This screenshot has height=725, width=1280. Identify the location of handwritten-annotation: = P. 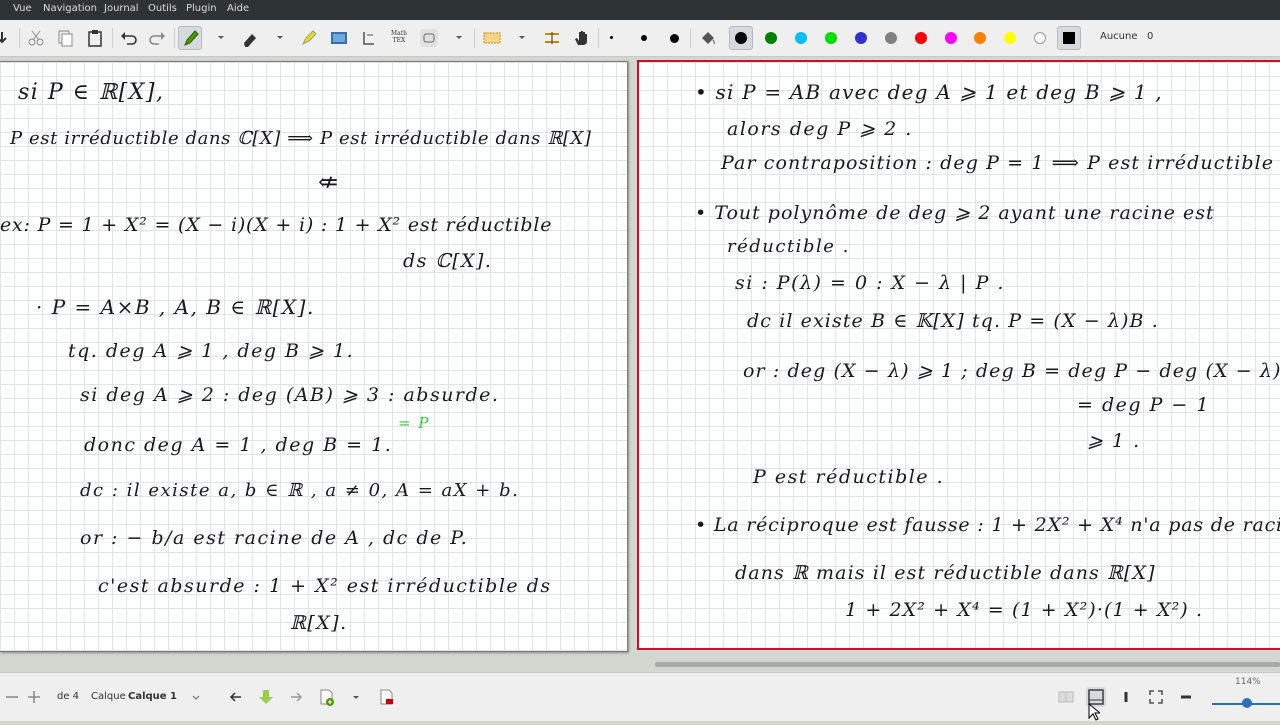
(414, 423).